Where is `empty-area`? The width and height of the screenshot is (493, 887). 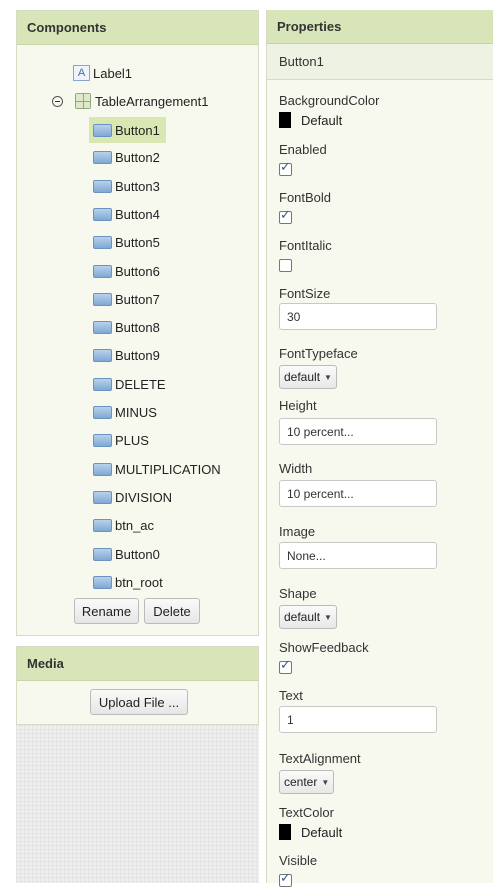
empty-area is located at coordinates (137, 804).